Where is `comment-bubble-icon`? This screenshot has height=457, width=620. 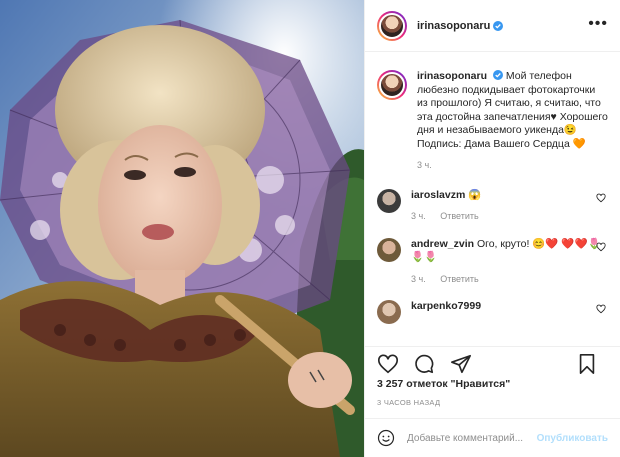 comment-bubble-icon is located at coordinates (424, 364).